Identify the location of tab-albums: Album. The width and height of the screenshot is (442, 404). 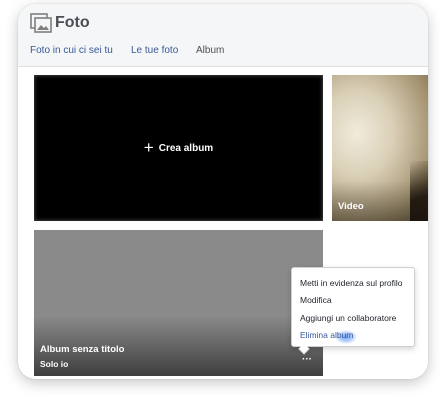
(210, 50).